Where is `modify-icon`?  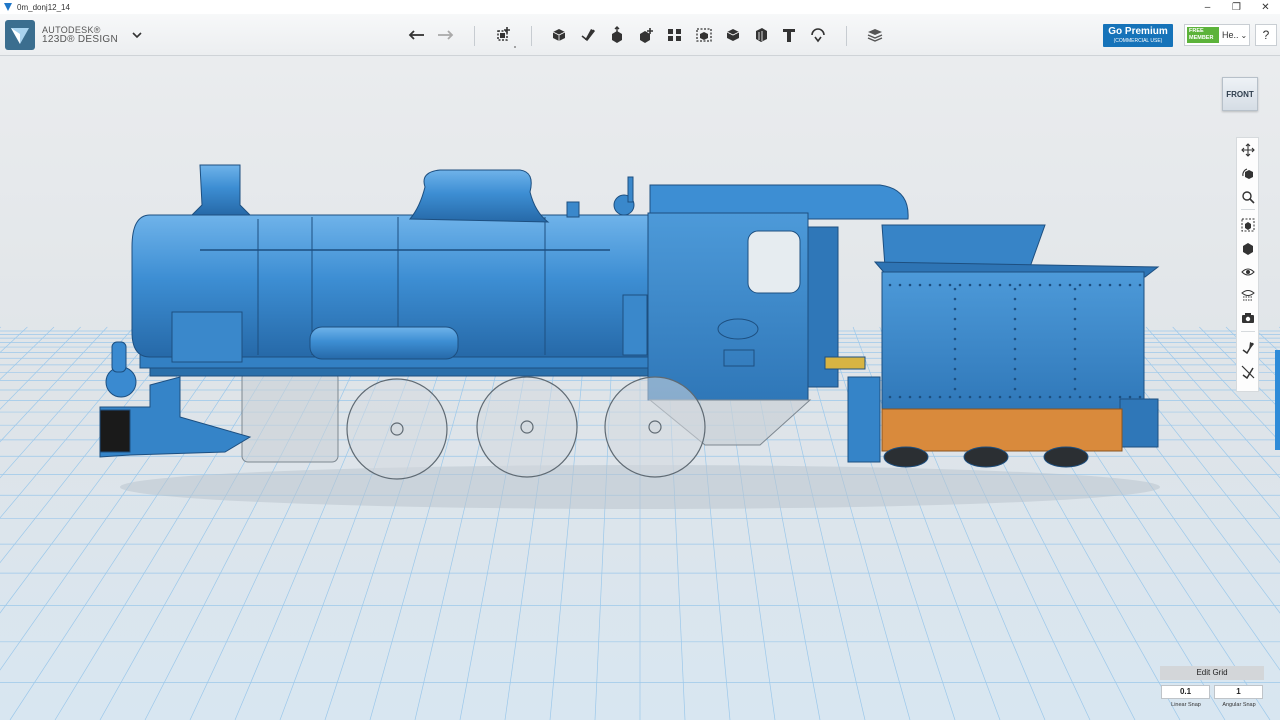
modify-icon is located at coordinates (646, 35).